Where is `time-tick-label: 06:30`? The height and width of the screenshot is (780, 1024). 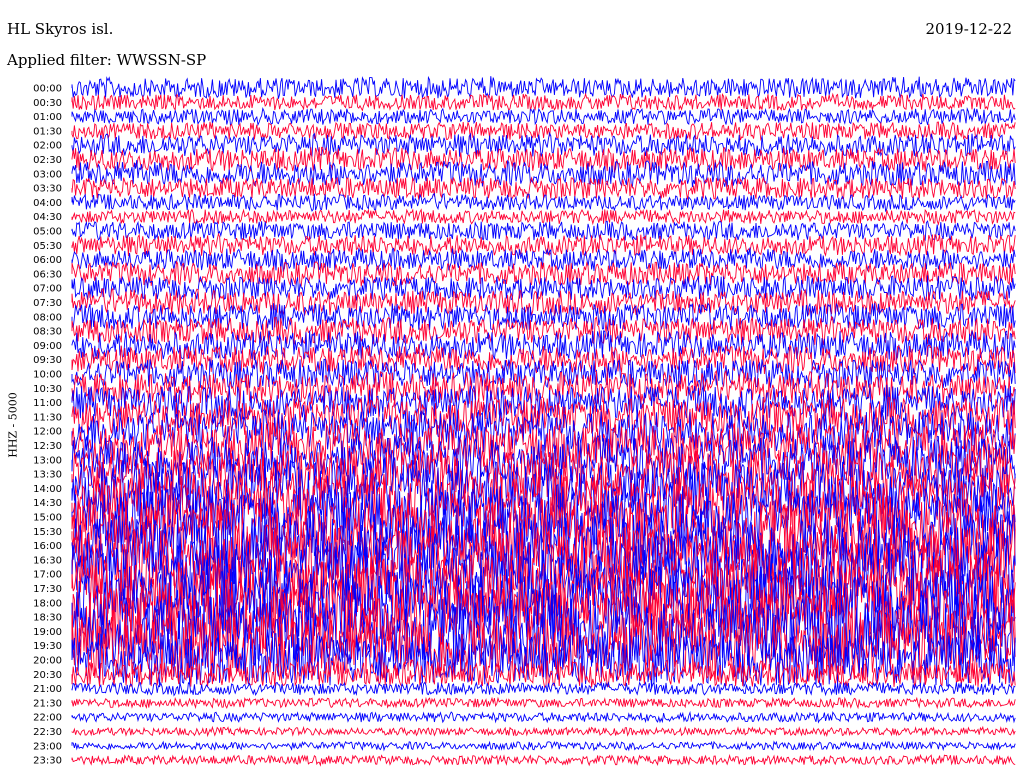 time-tick-label: 06:30 is located at coordinates (47, 274).